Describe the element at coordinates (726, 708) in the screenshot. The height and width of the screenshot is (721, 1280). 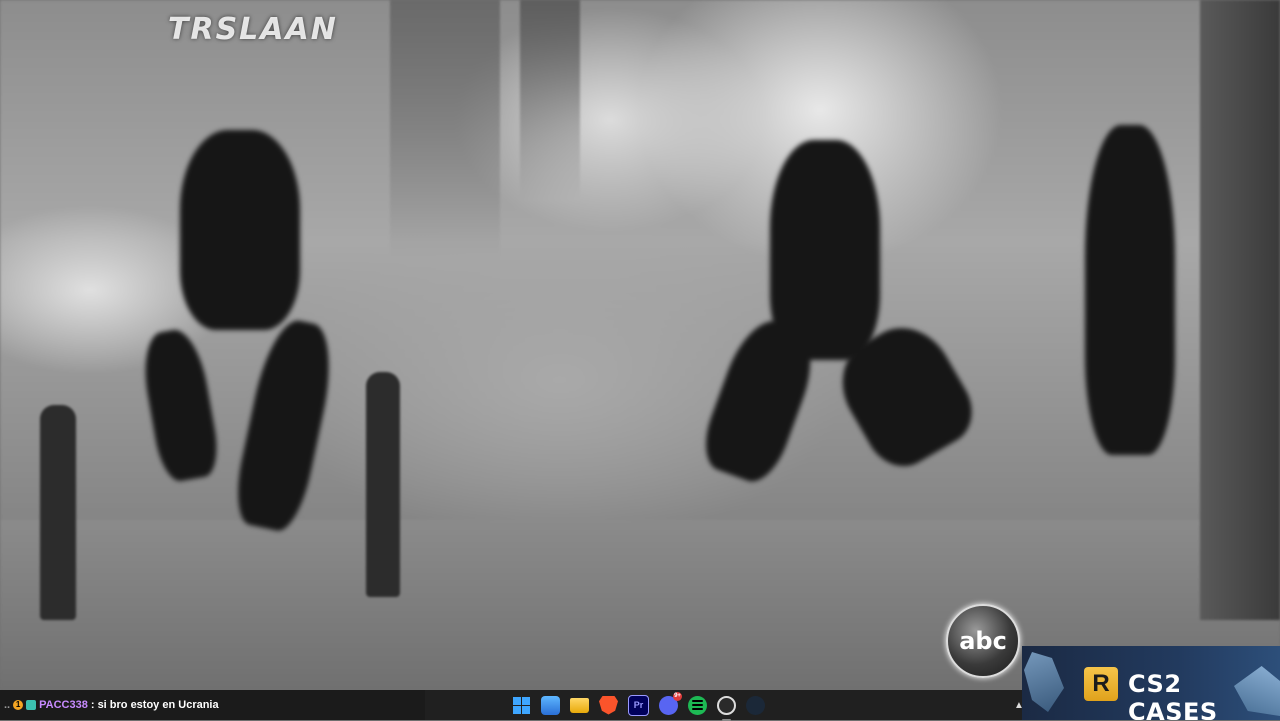
I see `obs-icon` at that location.